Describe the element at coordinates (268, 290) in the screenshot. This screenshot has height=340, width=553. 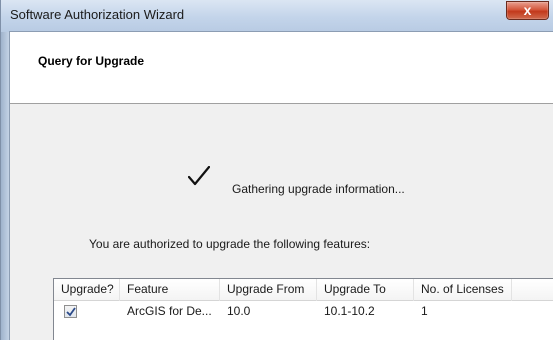
I see `column-header-upgrade-from: Upgrade From` at that location.